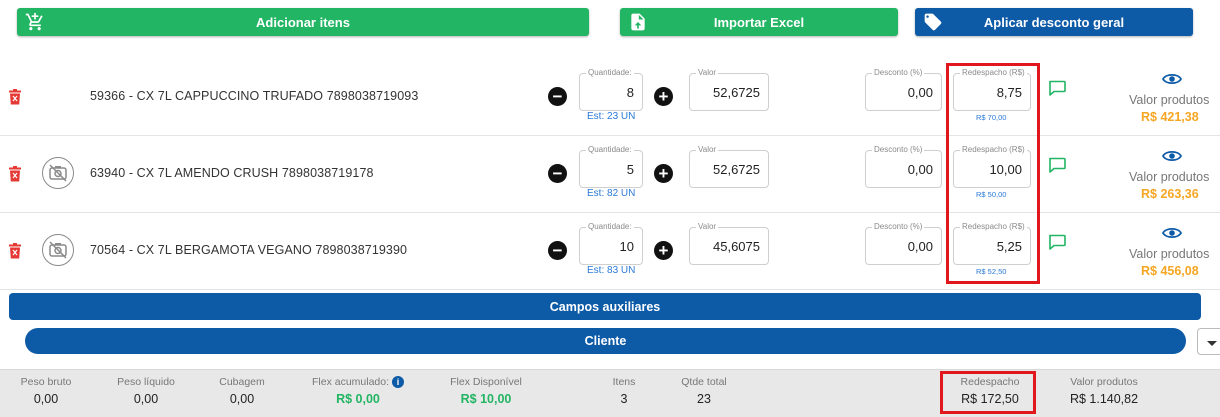 This screenshot has width=1220, height=417. Describe the element at coordinates (1170, 271) in the screenshot. I see `item-total: R$ 456,08` at that location.